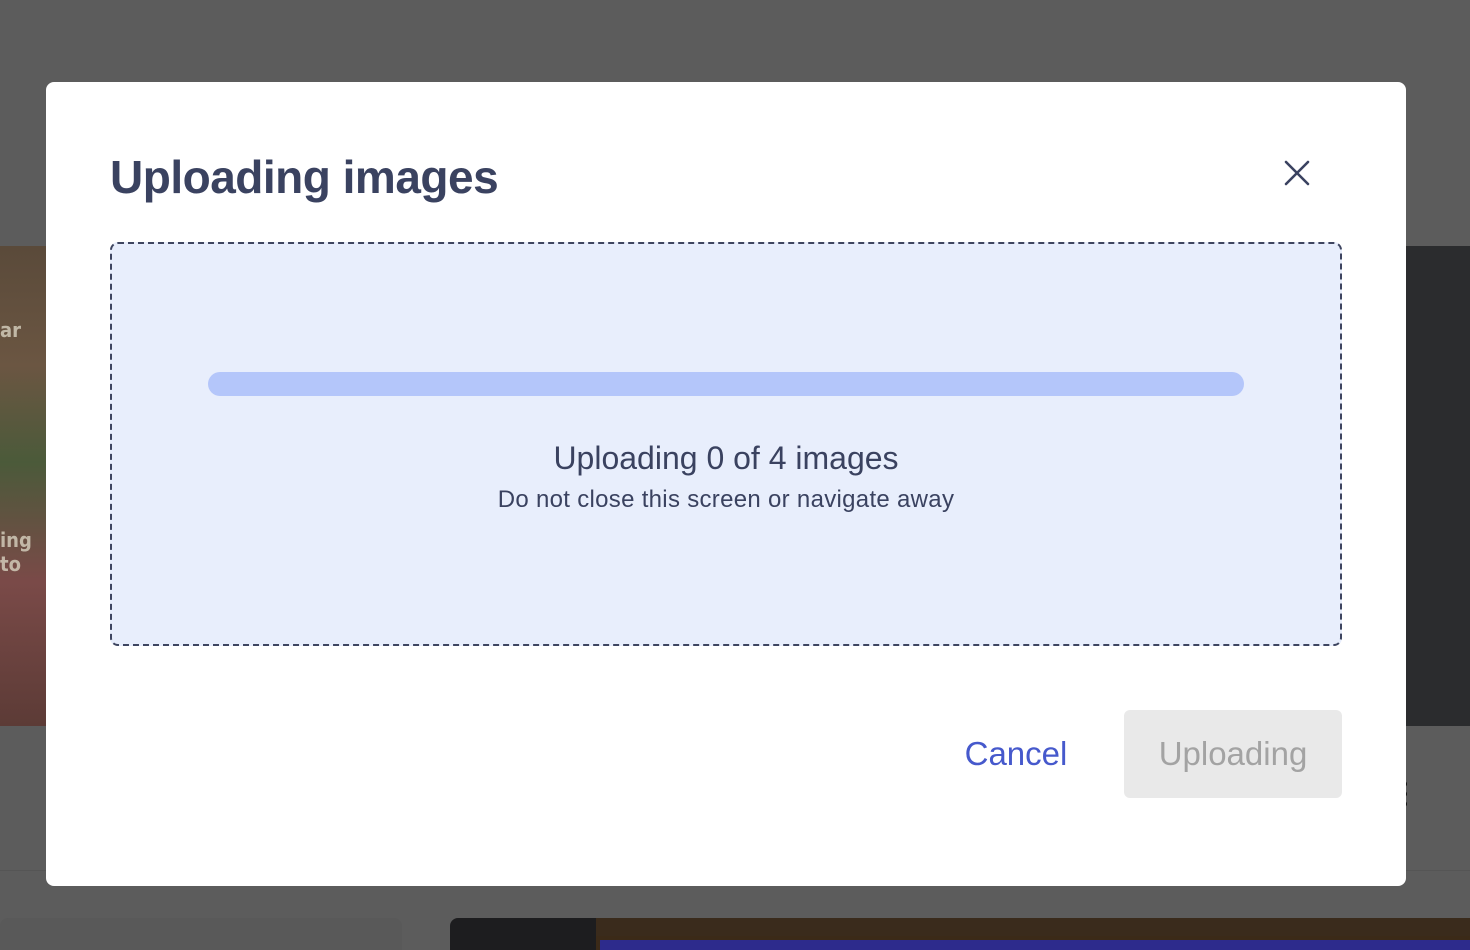  I want to click on background-photo-text-mid: ing to, so click(16, 552).